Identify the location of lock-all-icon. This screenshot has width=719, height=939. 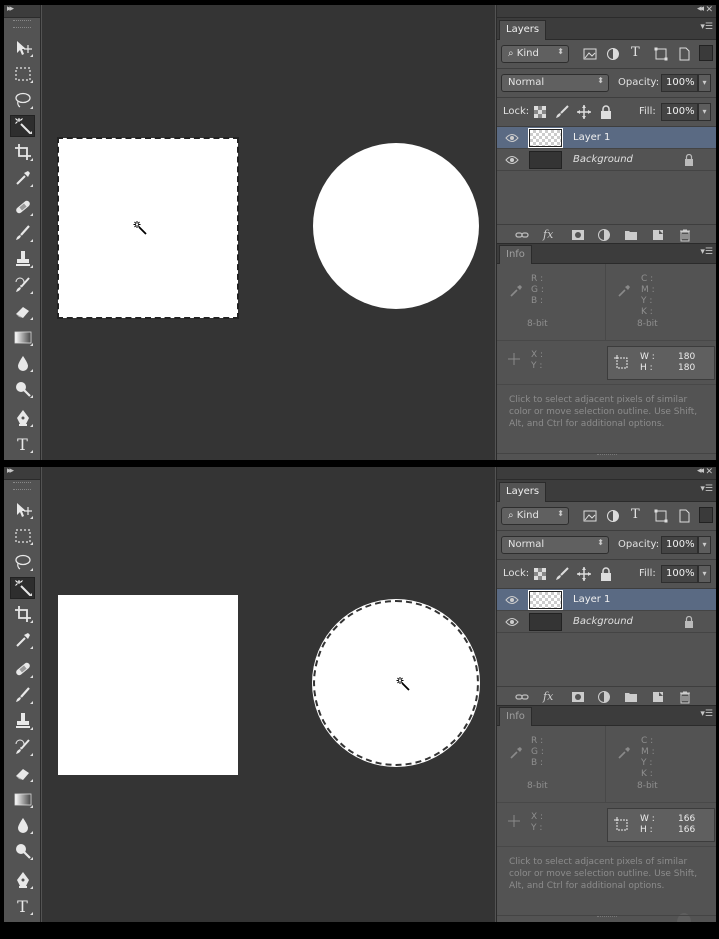
(606, 574).